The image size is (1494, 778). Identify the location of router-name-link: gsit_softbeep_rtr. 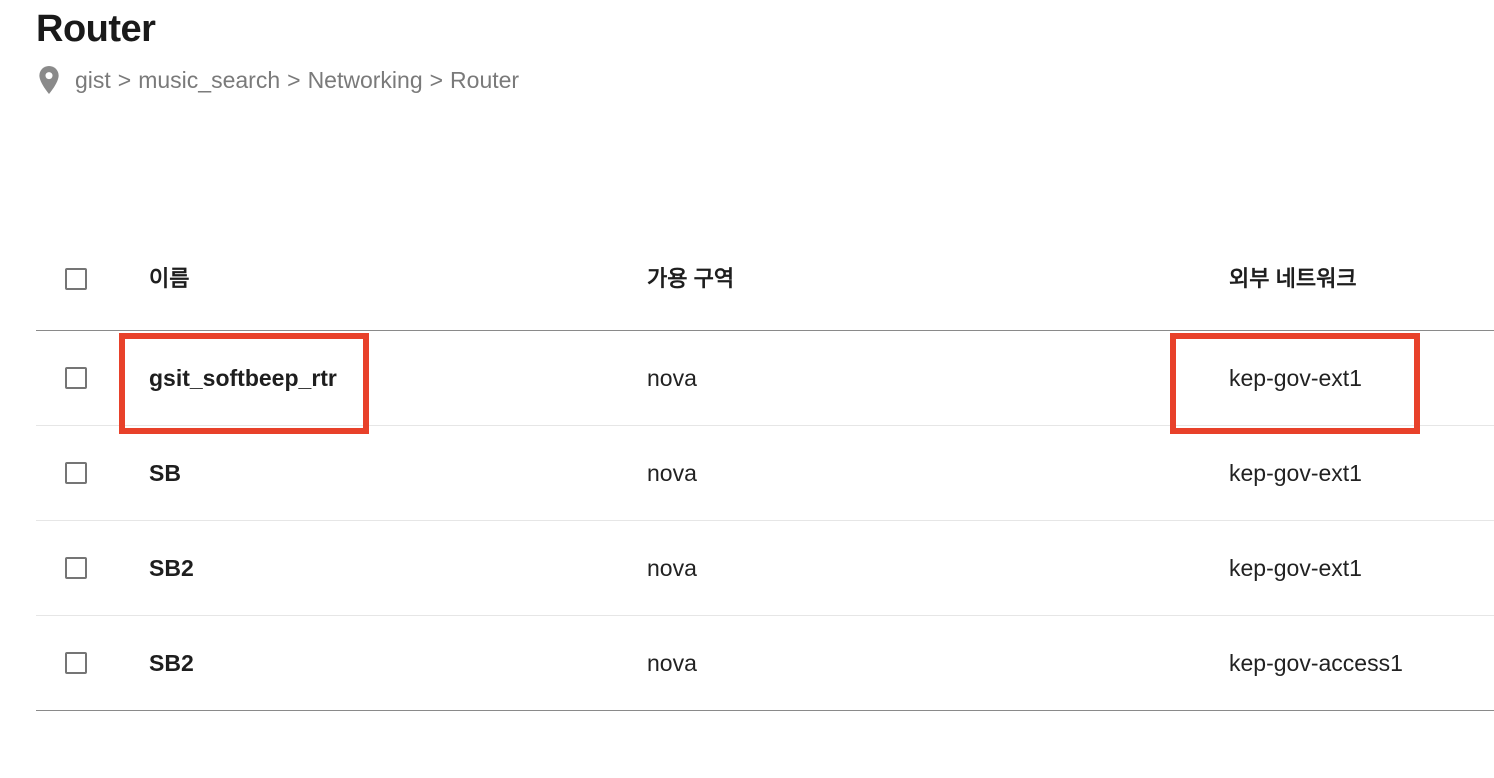
(243, 378).